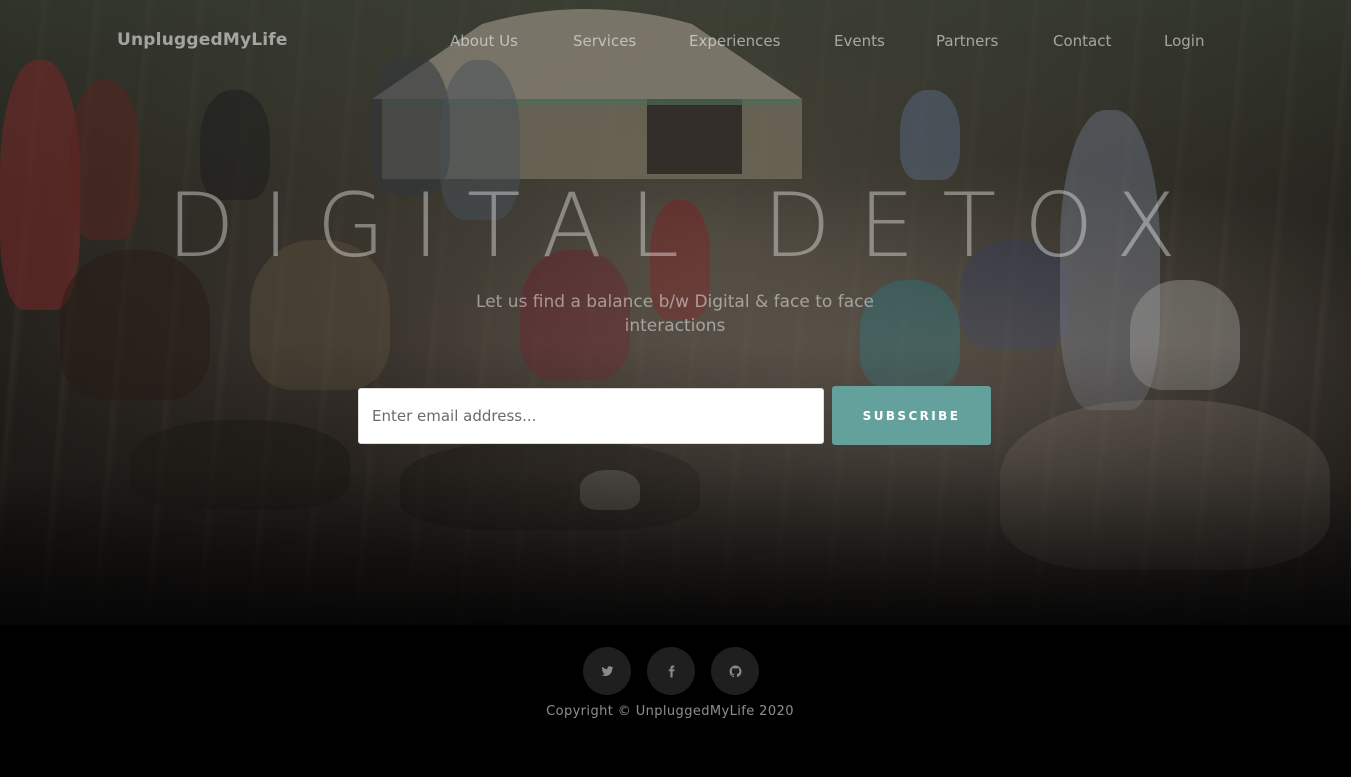  I want to click on github-icon, so click(735, 671).